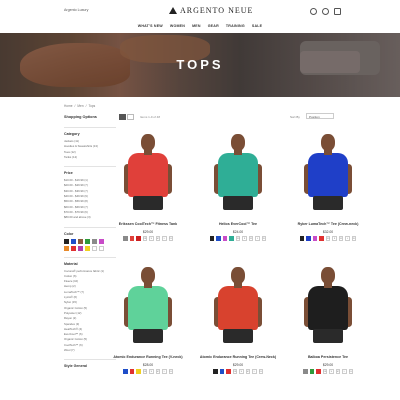 The image size is (400, 400). I want to click on grid-view-icon, so click(122, 117).